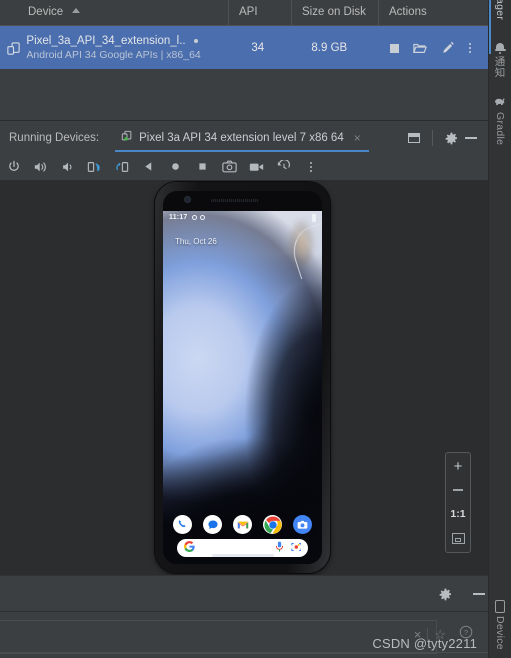 This screenshot has height=658, width=511. What do you see at coordinates (175, 166) in the screenshot?
I see `home-icon` at bounding box center [175, 166].